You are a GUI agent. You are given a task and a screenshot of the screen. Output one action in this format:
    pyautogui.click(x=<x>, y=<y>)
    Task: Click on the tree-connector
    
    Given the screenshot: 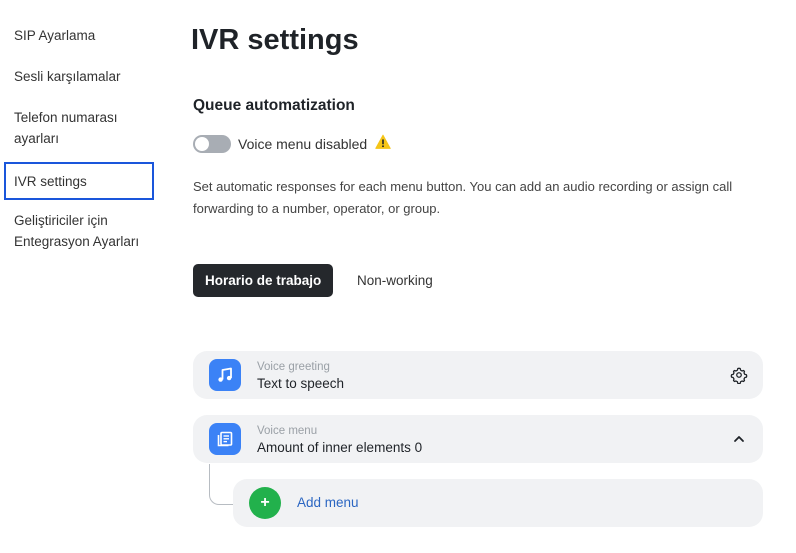 What is the action you would take?
    pyautogui.click(x=221, y=484)
    